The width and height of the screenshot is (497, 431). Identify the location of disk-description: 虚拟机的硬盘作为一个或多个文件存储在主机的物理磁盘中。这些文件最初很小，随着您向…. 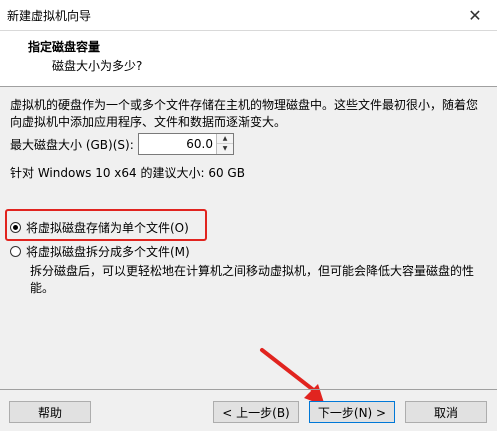
(244, 113).